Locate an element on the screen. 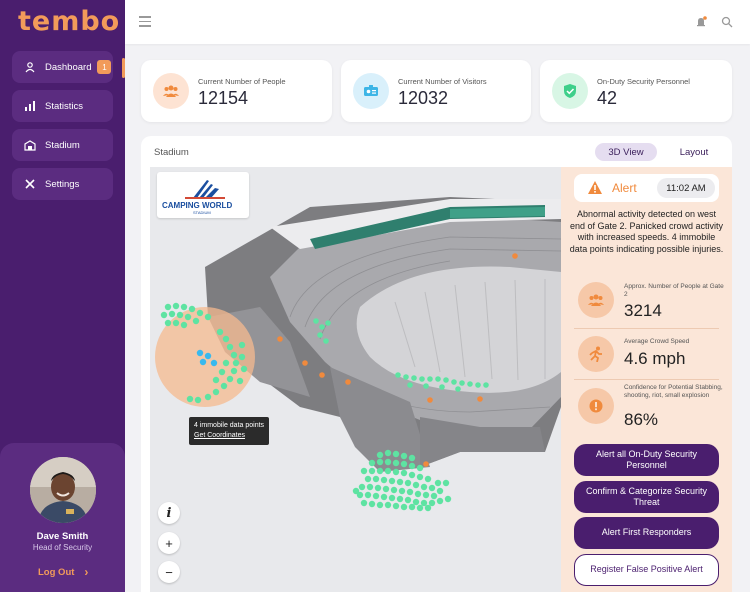  sidebar-item-label: Stadium is located at coordinates (62, 145).